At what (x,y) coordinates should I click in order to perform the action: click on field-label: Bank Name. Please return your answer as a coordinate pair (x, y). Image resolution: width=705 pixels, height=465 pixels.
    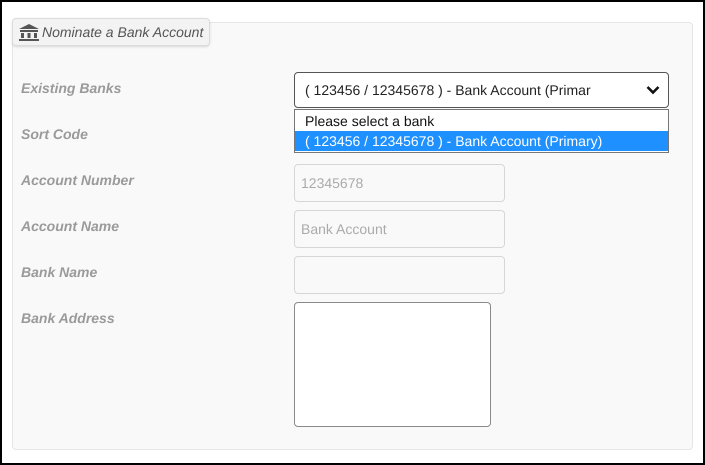
    Looking at the image, I should click on (59, 272).